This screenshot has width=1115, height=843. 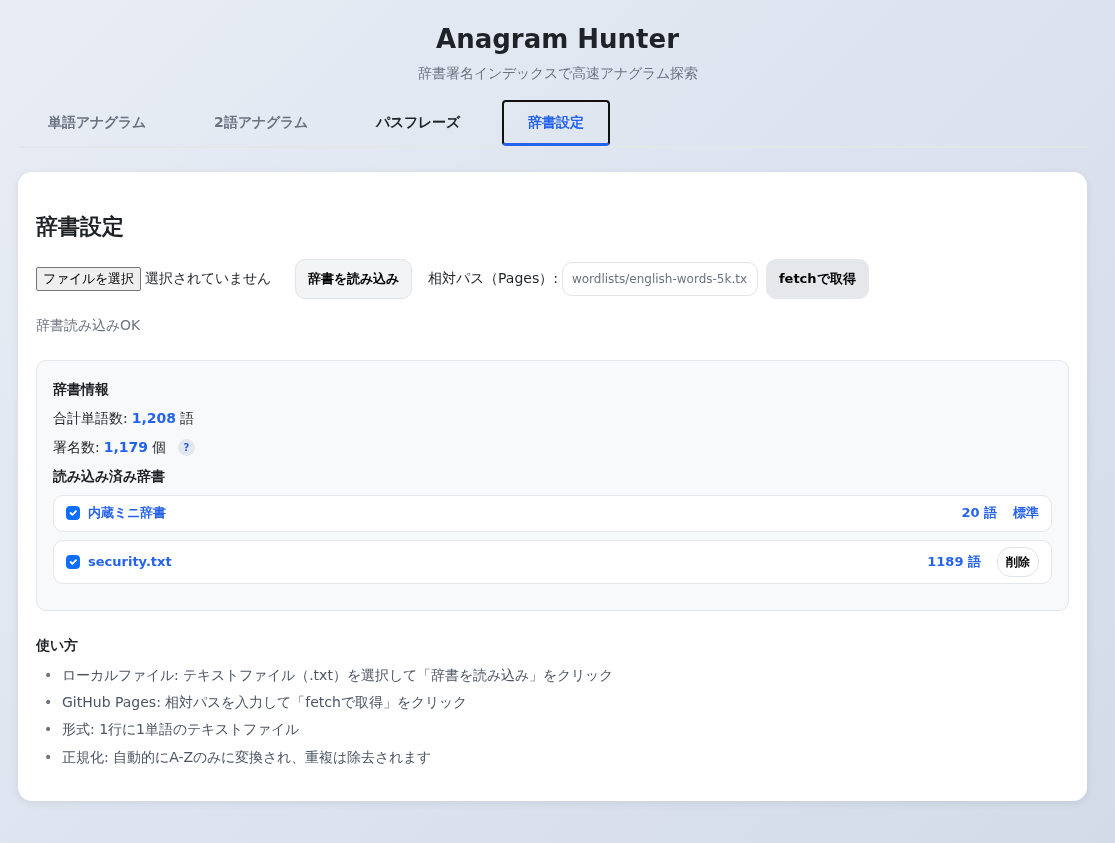 I want to click on usage-title: 使い方, so click(x=57, y=645).